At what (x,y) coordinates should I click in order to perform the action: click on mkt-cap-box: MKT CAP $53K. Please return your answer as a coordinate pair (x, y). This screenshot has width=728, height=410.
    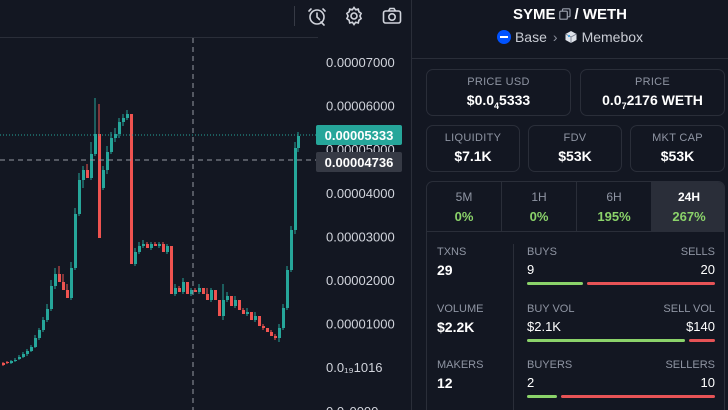
    Looking at the image, I should click on (677, 148).